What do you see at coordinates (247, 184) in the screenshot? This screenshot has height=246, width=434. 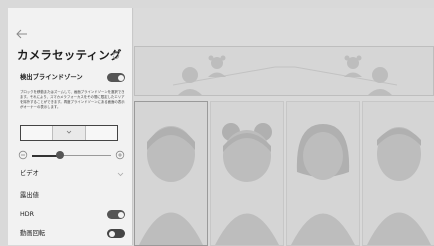 I see `person-2-icon` at bounding box center [247, 184].